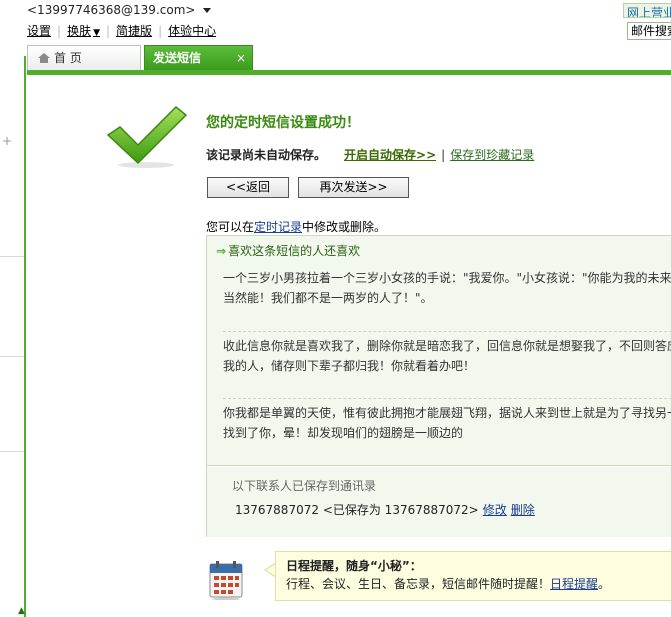 Image resolution: width=671 pixels, height=617 pixels. I want to click on menu-skin: 换肤 ▼, so click(83, 30).